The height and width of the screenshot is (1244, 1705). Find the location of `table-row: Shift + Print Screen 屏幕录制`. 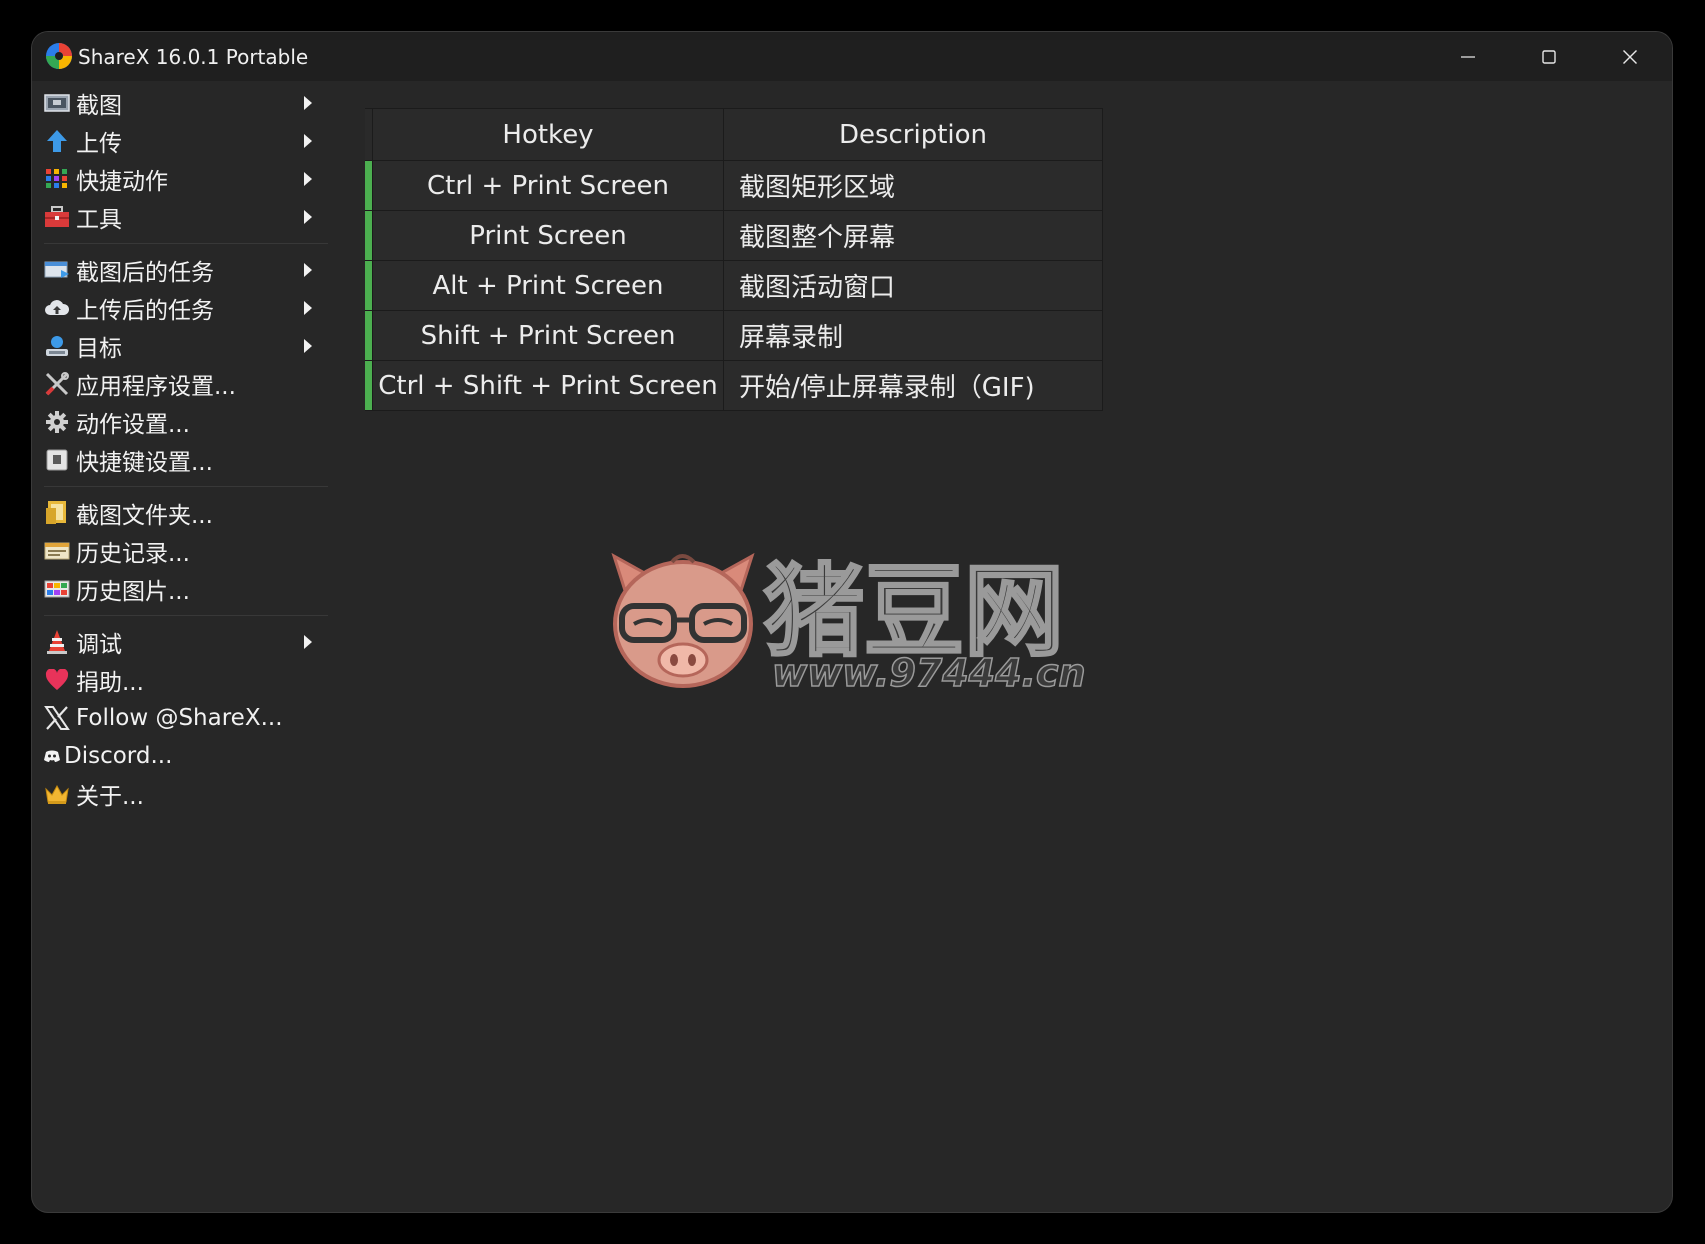

table-row: Shift + Print Screen 屏幕录制 is located at coordinates (734, 335).